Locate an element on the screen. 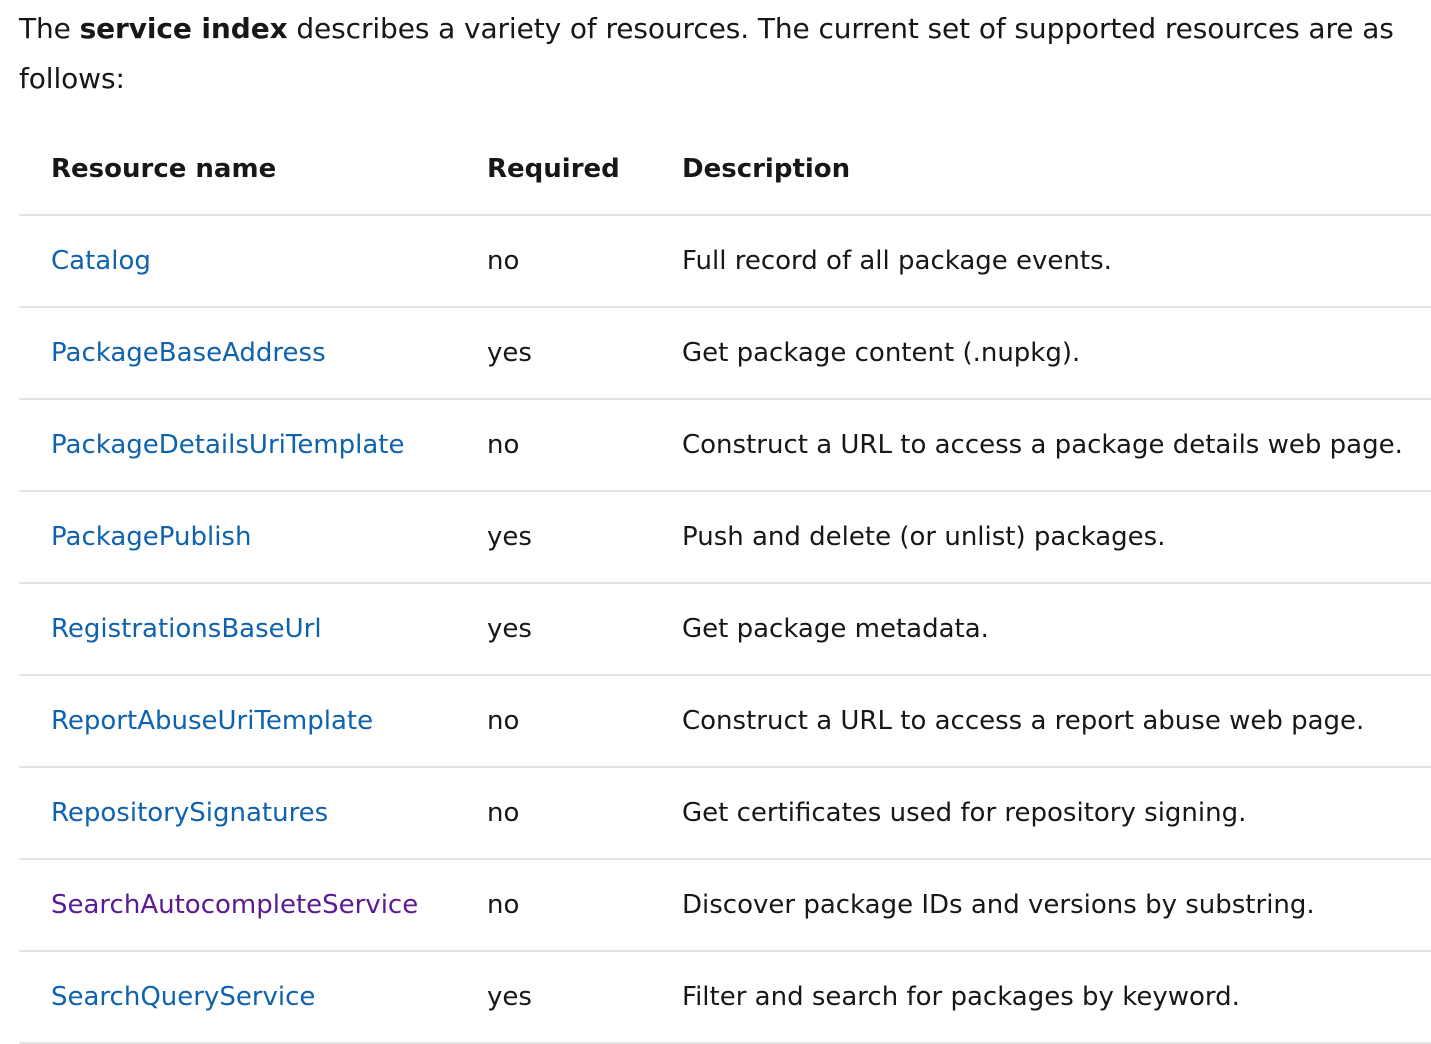 The height and width of the screenshot is (1044, 1431). resource-name-cell: Catalog is located at coordinates (253, 261).